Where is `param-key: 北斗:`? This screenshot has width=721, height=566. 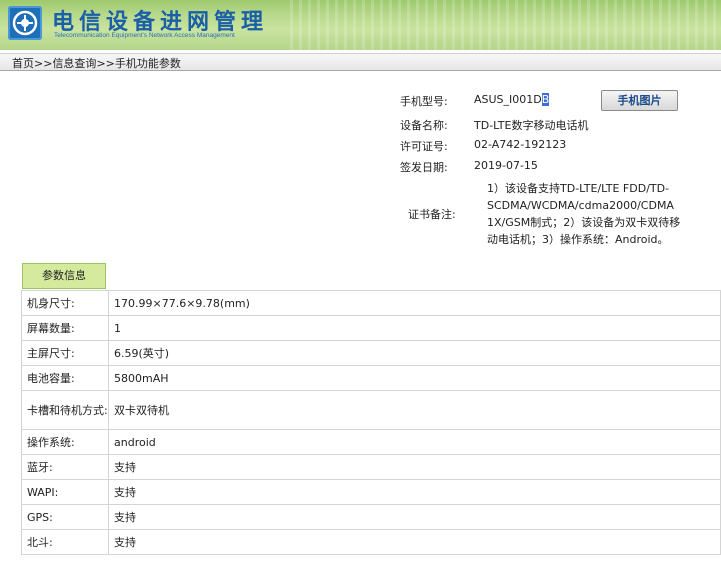
param-key: 北斗: is located at coordinates (65, 542).